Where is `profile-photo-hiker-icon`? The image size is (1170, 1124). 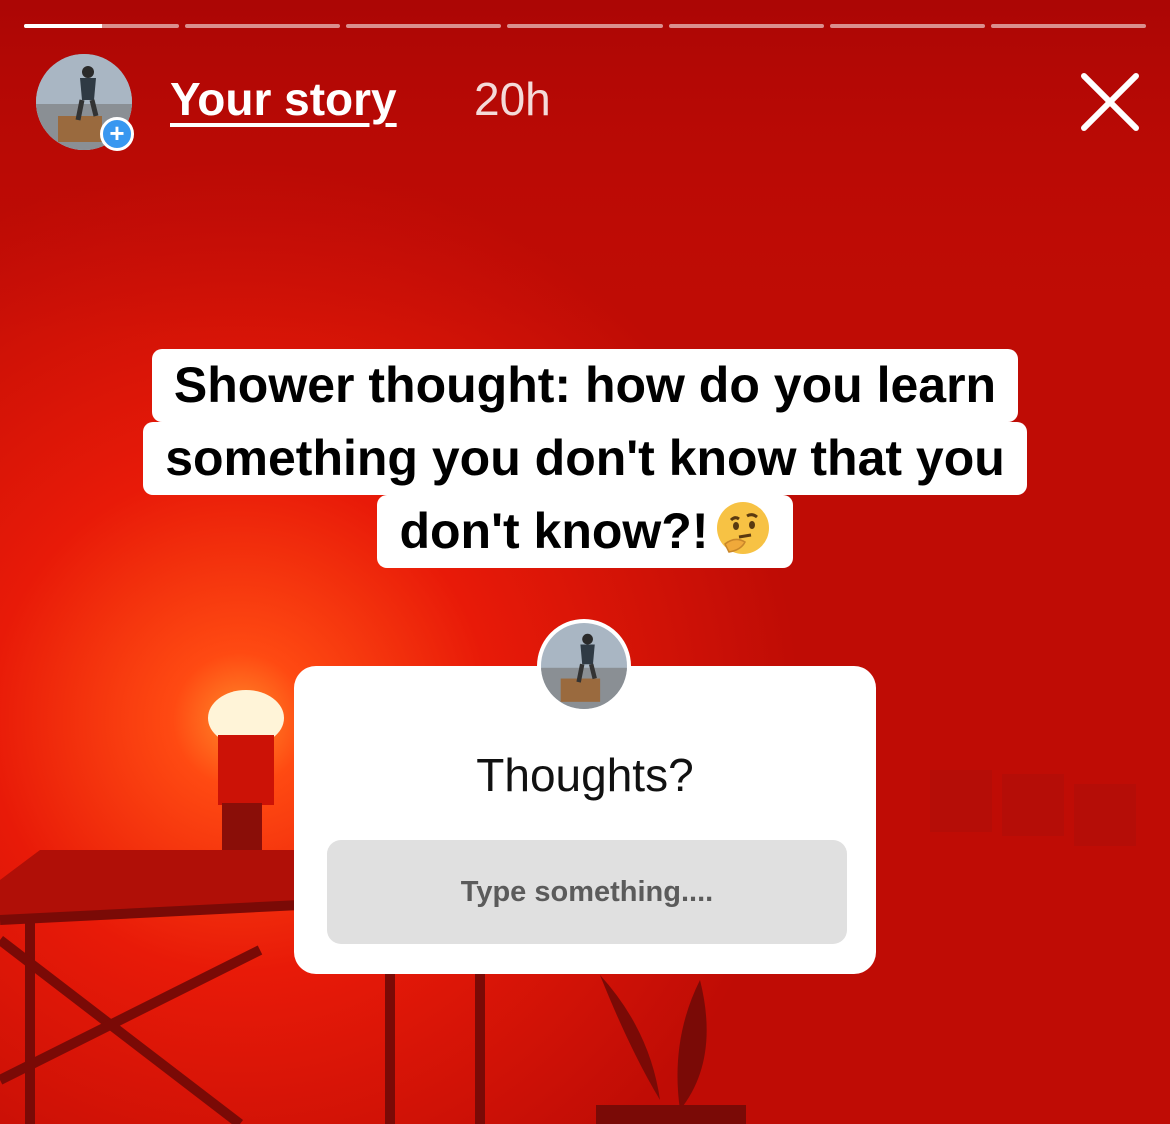 profile-photo-hiker-icon is located at coordinates (584, 666).